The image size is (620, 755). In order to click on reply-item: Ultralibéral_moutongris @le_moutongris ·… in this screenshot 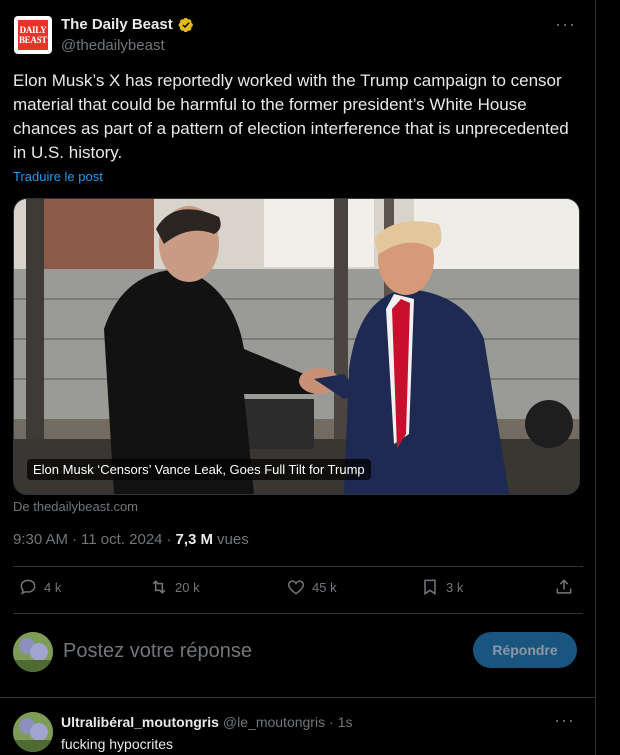, I will do `click(298, 732)`.